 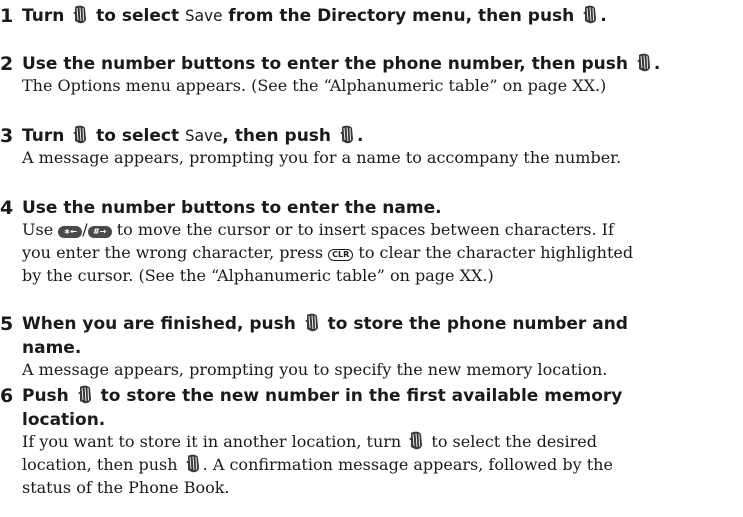 What do you see at coordinates (382, 136) in the screenshot?
I see `step-heading: Turn to select Save, then push .` at bounding box center [382, 136].